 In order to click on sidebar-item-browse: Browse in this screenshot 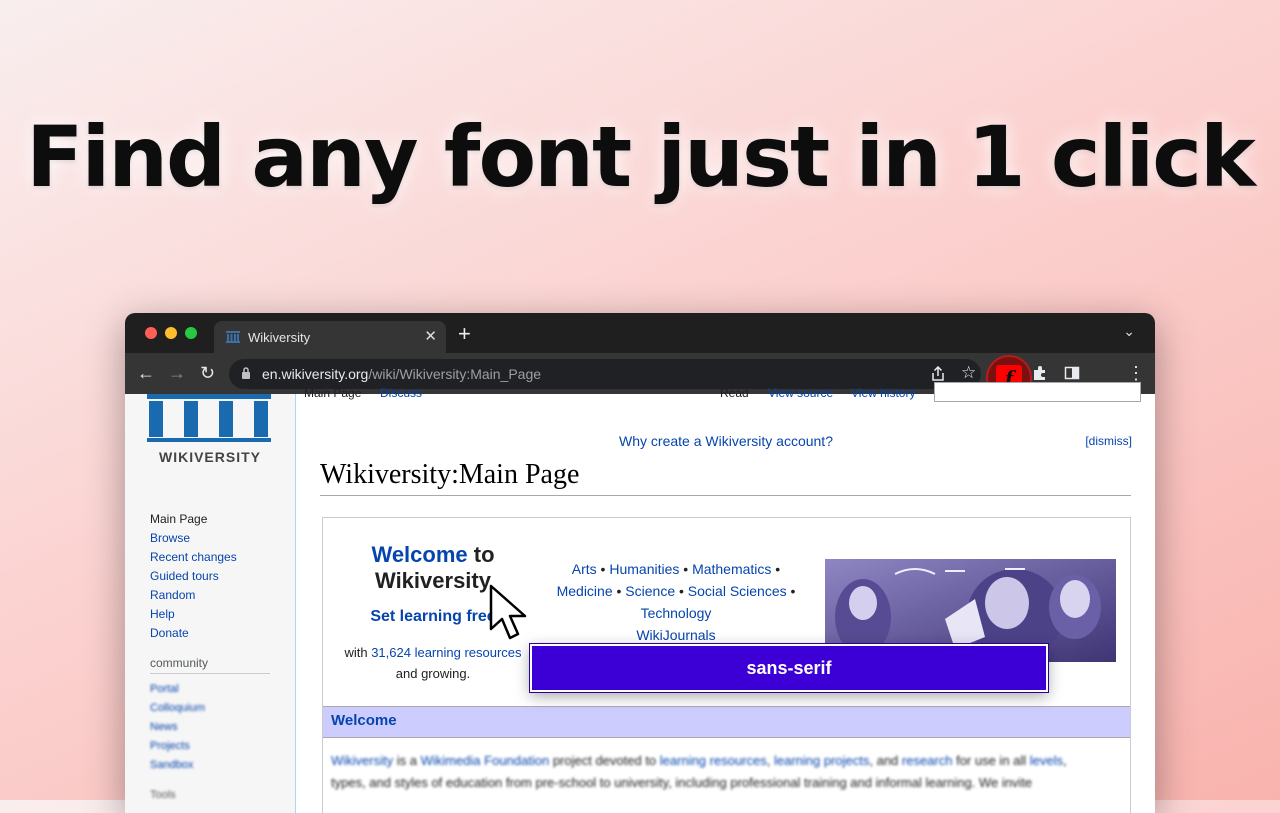, I will do `click(193, 538)`.